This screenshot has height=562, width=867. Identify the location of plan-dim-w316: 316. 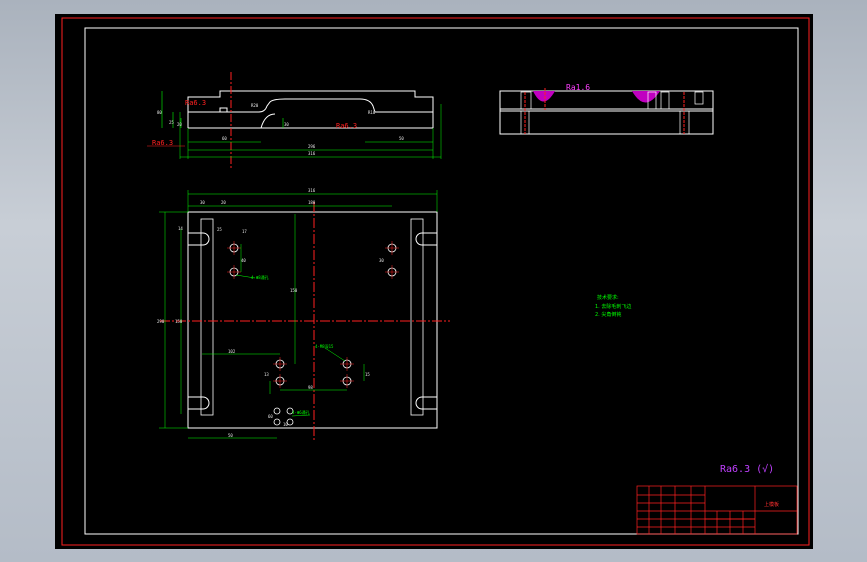
(312, 190).